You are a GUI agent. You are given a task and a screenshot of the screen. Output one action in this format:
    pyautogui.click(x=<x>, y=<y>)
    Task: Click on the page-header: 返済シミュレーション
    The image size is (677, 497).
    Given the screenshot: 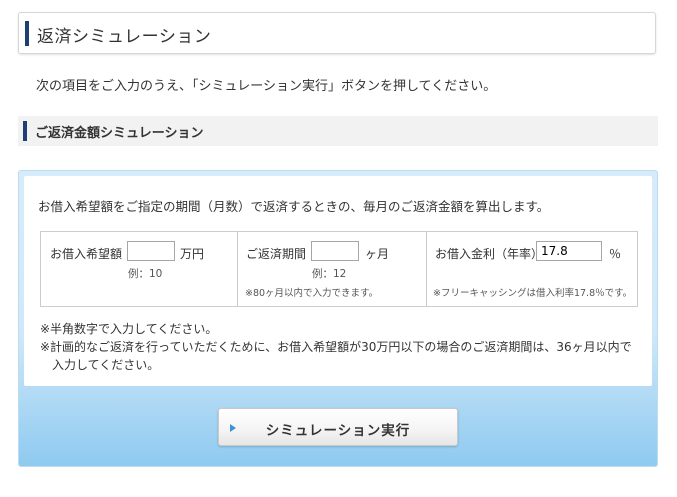 What is the action you would take?
    pyautogui.click(x=337, y=33)
    